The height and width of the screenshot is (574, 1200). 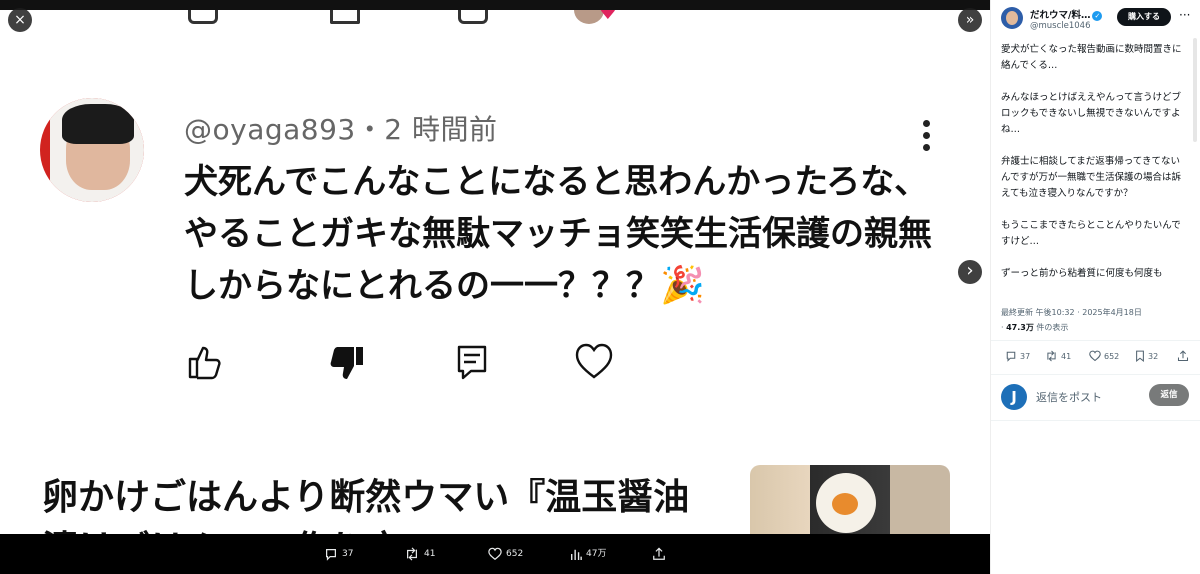 I want to click on updated-timestamp: 最終更新 午後10:32 · 2025年4月18日, so click(x=1096, y=312).